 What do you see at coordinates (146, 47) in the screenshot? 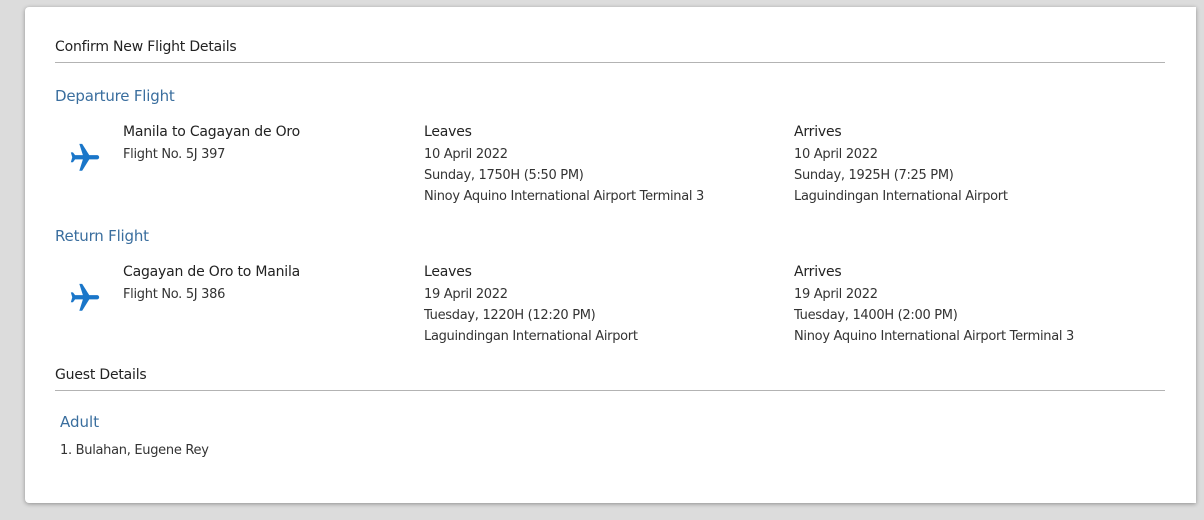
I see `page-title: Confirm New Flight Details` at bounding box center [146, 47].